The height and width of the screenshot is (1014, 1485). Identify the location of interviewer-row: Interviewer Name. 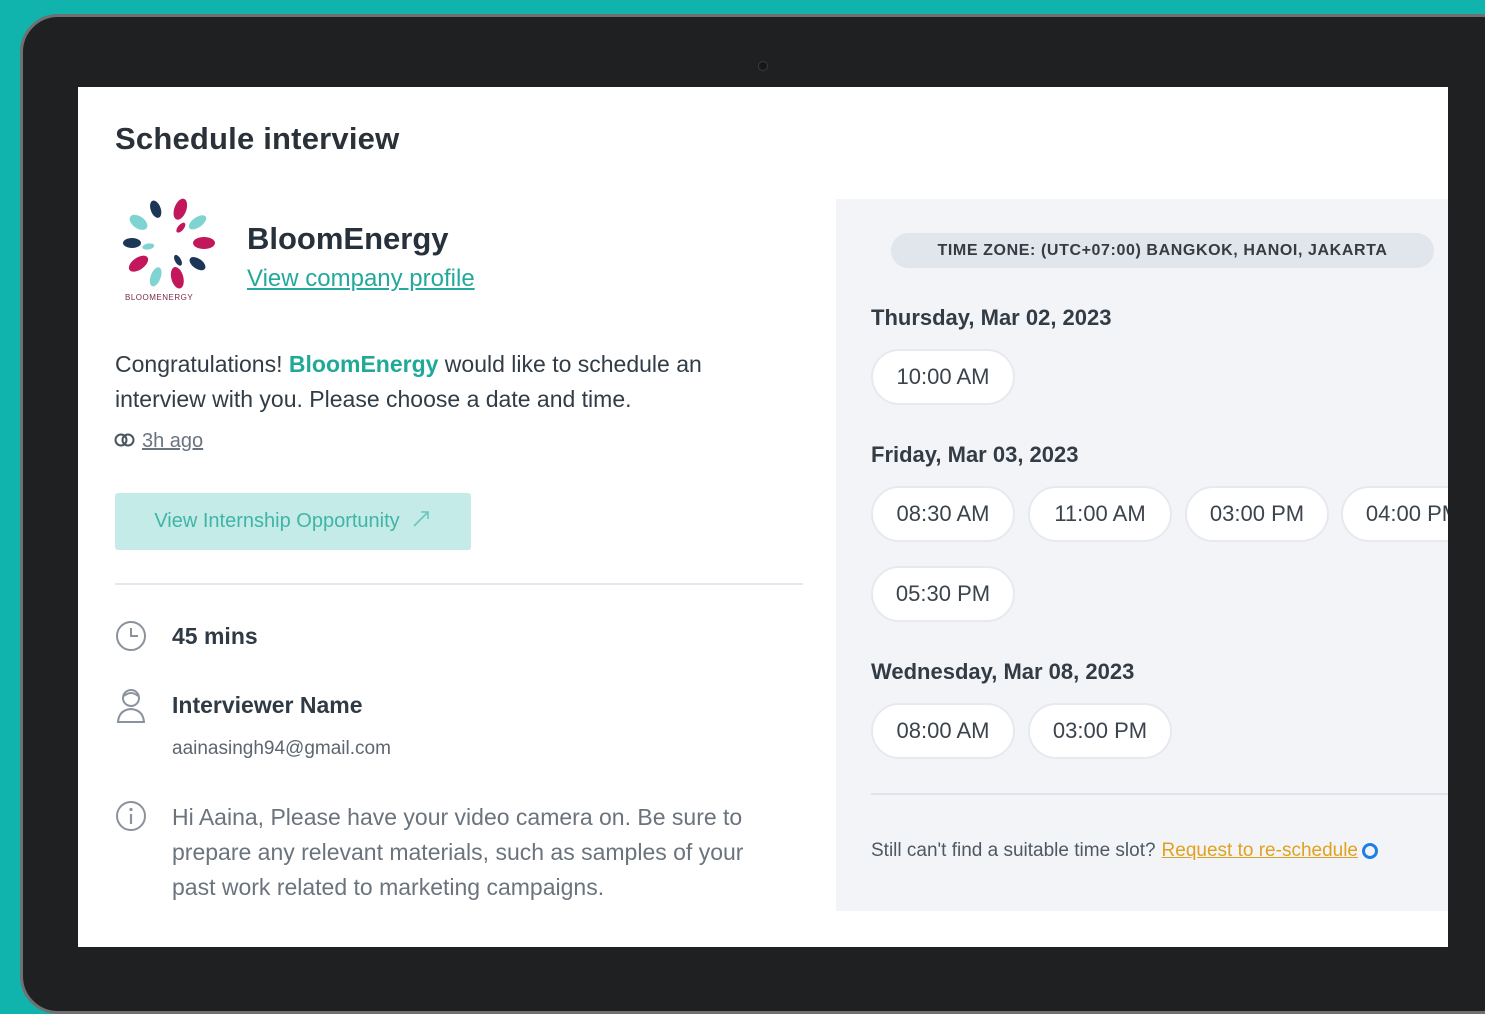
(238, 706).